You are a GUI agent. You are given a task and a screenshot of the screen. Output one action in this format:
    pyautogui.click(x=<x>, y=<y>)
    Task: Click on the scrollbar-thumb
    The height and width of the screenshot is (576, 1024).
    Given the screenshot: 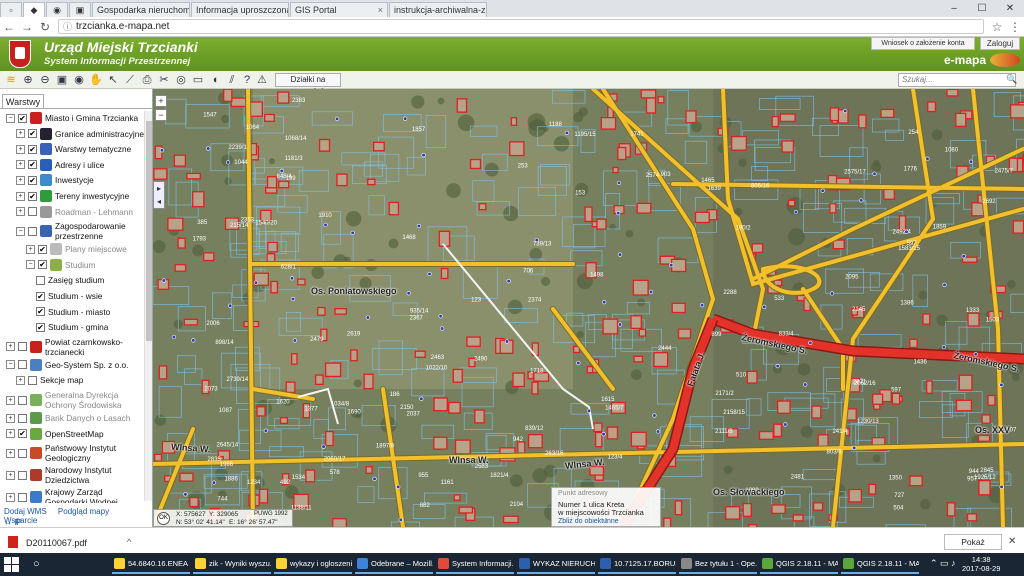 What is the action you would take?
    pyautogui.click(x=149, y=231)
    